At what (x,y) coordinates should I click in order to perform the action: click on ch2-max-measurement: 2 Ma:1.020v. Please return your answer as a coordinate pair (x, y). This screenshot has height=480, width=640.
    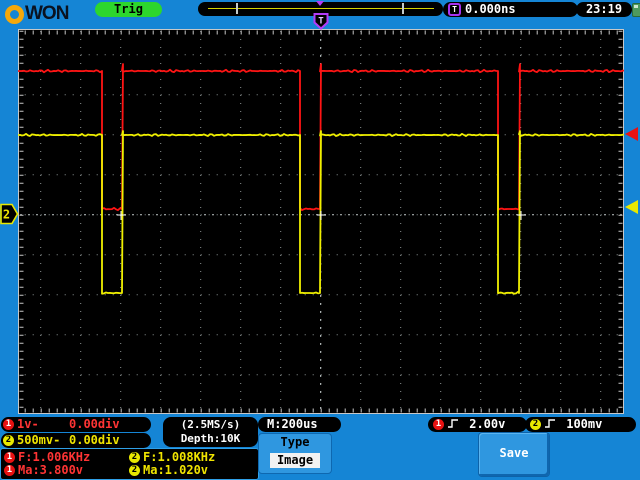
    Looking at the image, I should click on (168, 470).